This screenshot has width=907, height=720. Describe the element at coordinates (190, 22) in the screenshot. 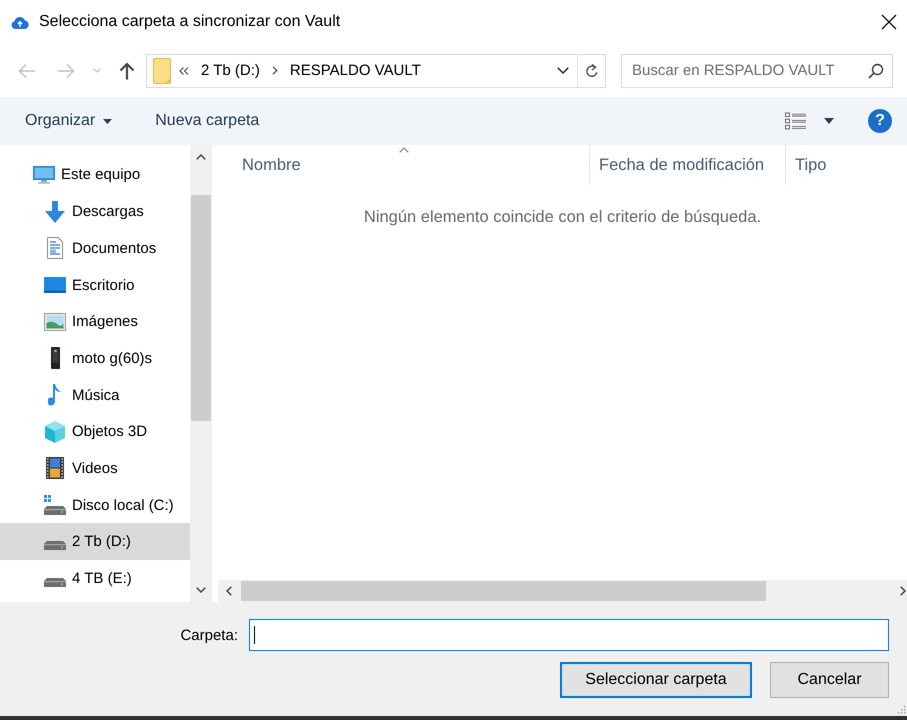

I see `window-title: Selecciona carpeta a sincronizar con Vault` at that location.